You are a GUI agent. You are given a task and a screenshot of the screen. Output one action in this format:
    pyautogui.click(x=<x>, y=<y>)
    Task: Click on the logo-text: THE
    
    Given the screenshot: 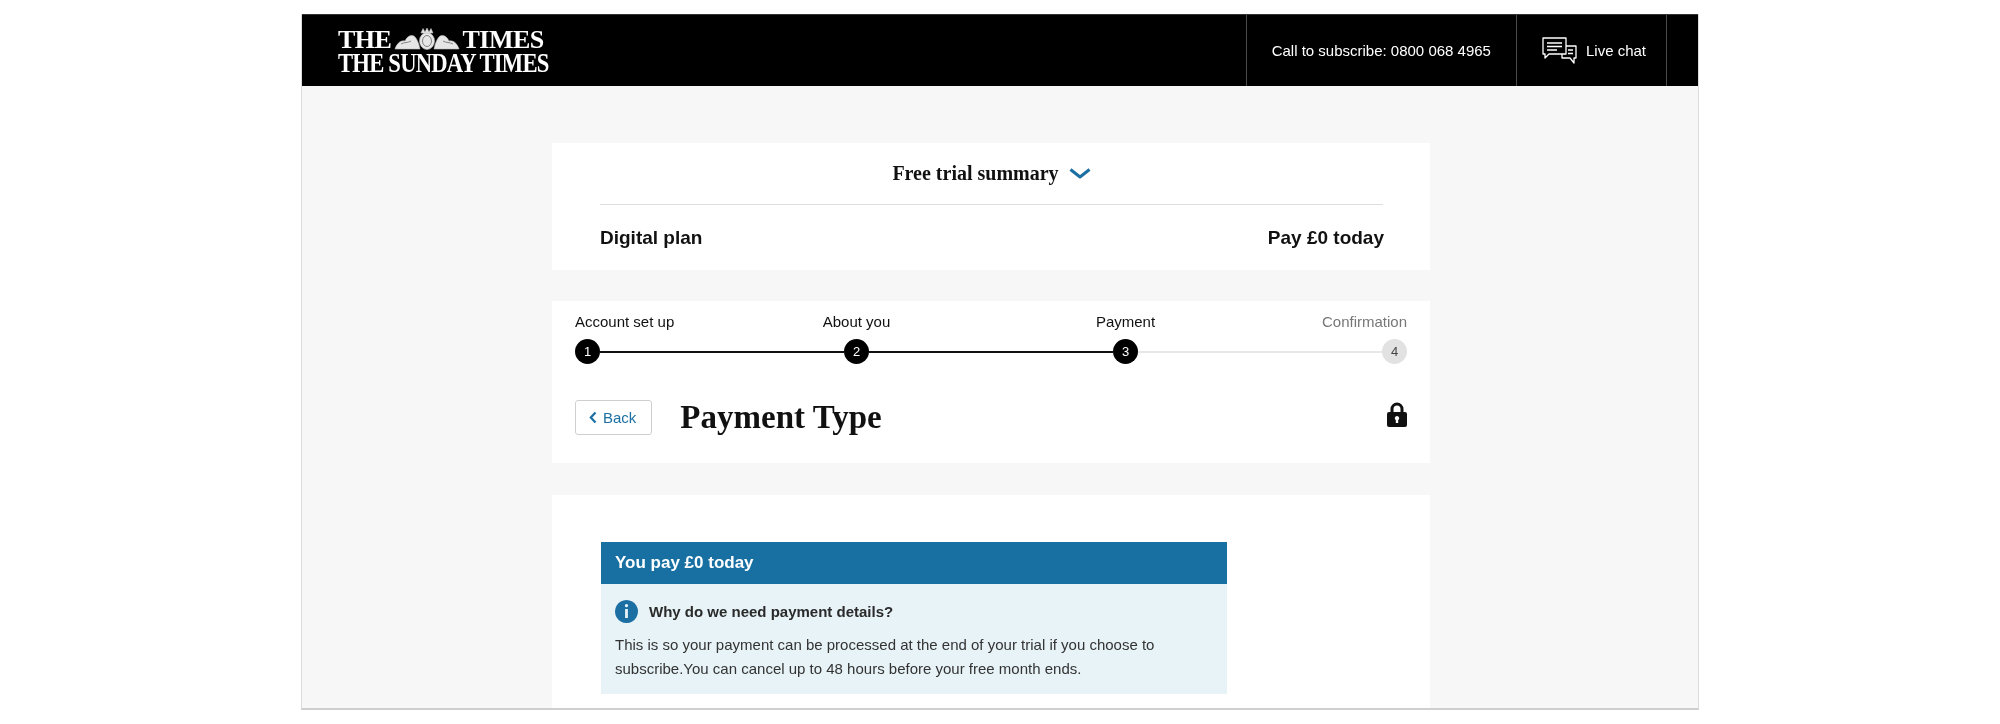 What is the action you would take?
    pyautogui.click(x=365, y=39)
    